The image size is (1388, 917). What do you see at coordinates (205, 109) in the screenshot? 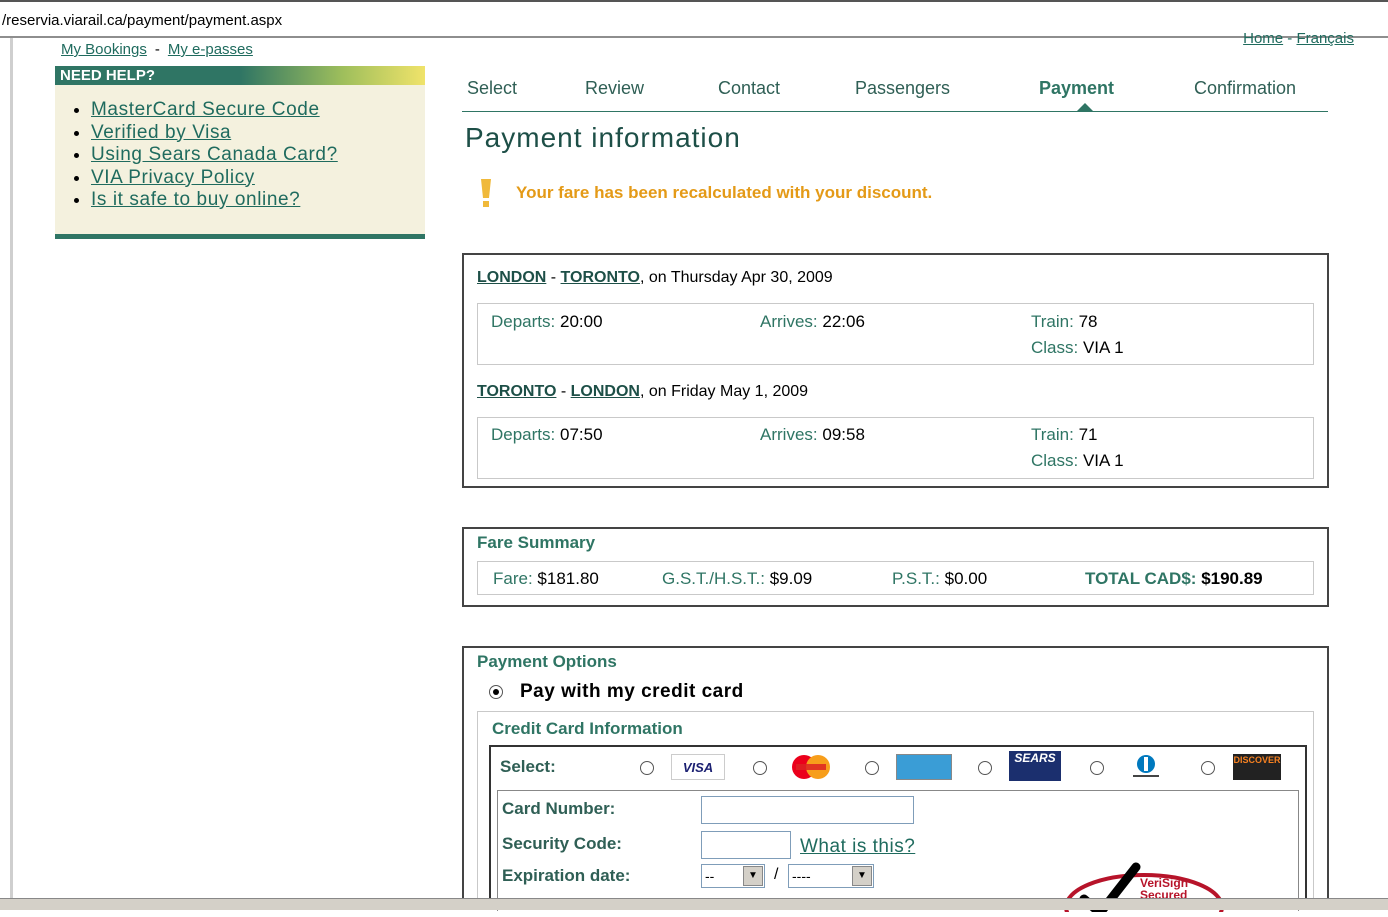
I see `mastercard-securecode-link: MasterCard Secure Code` at bounding box center [205, 109].